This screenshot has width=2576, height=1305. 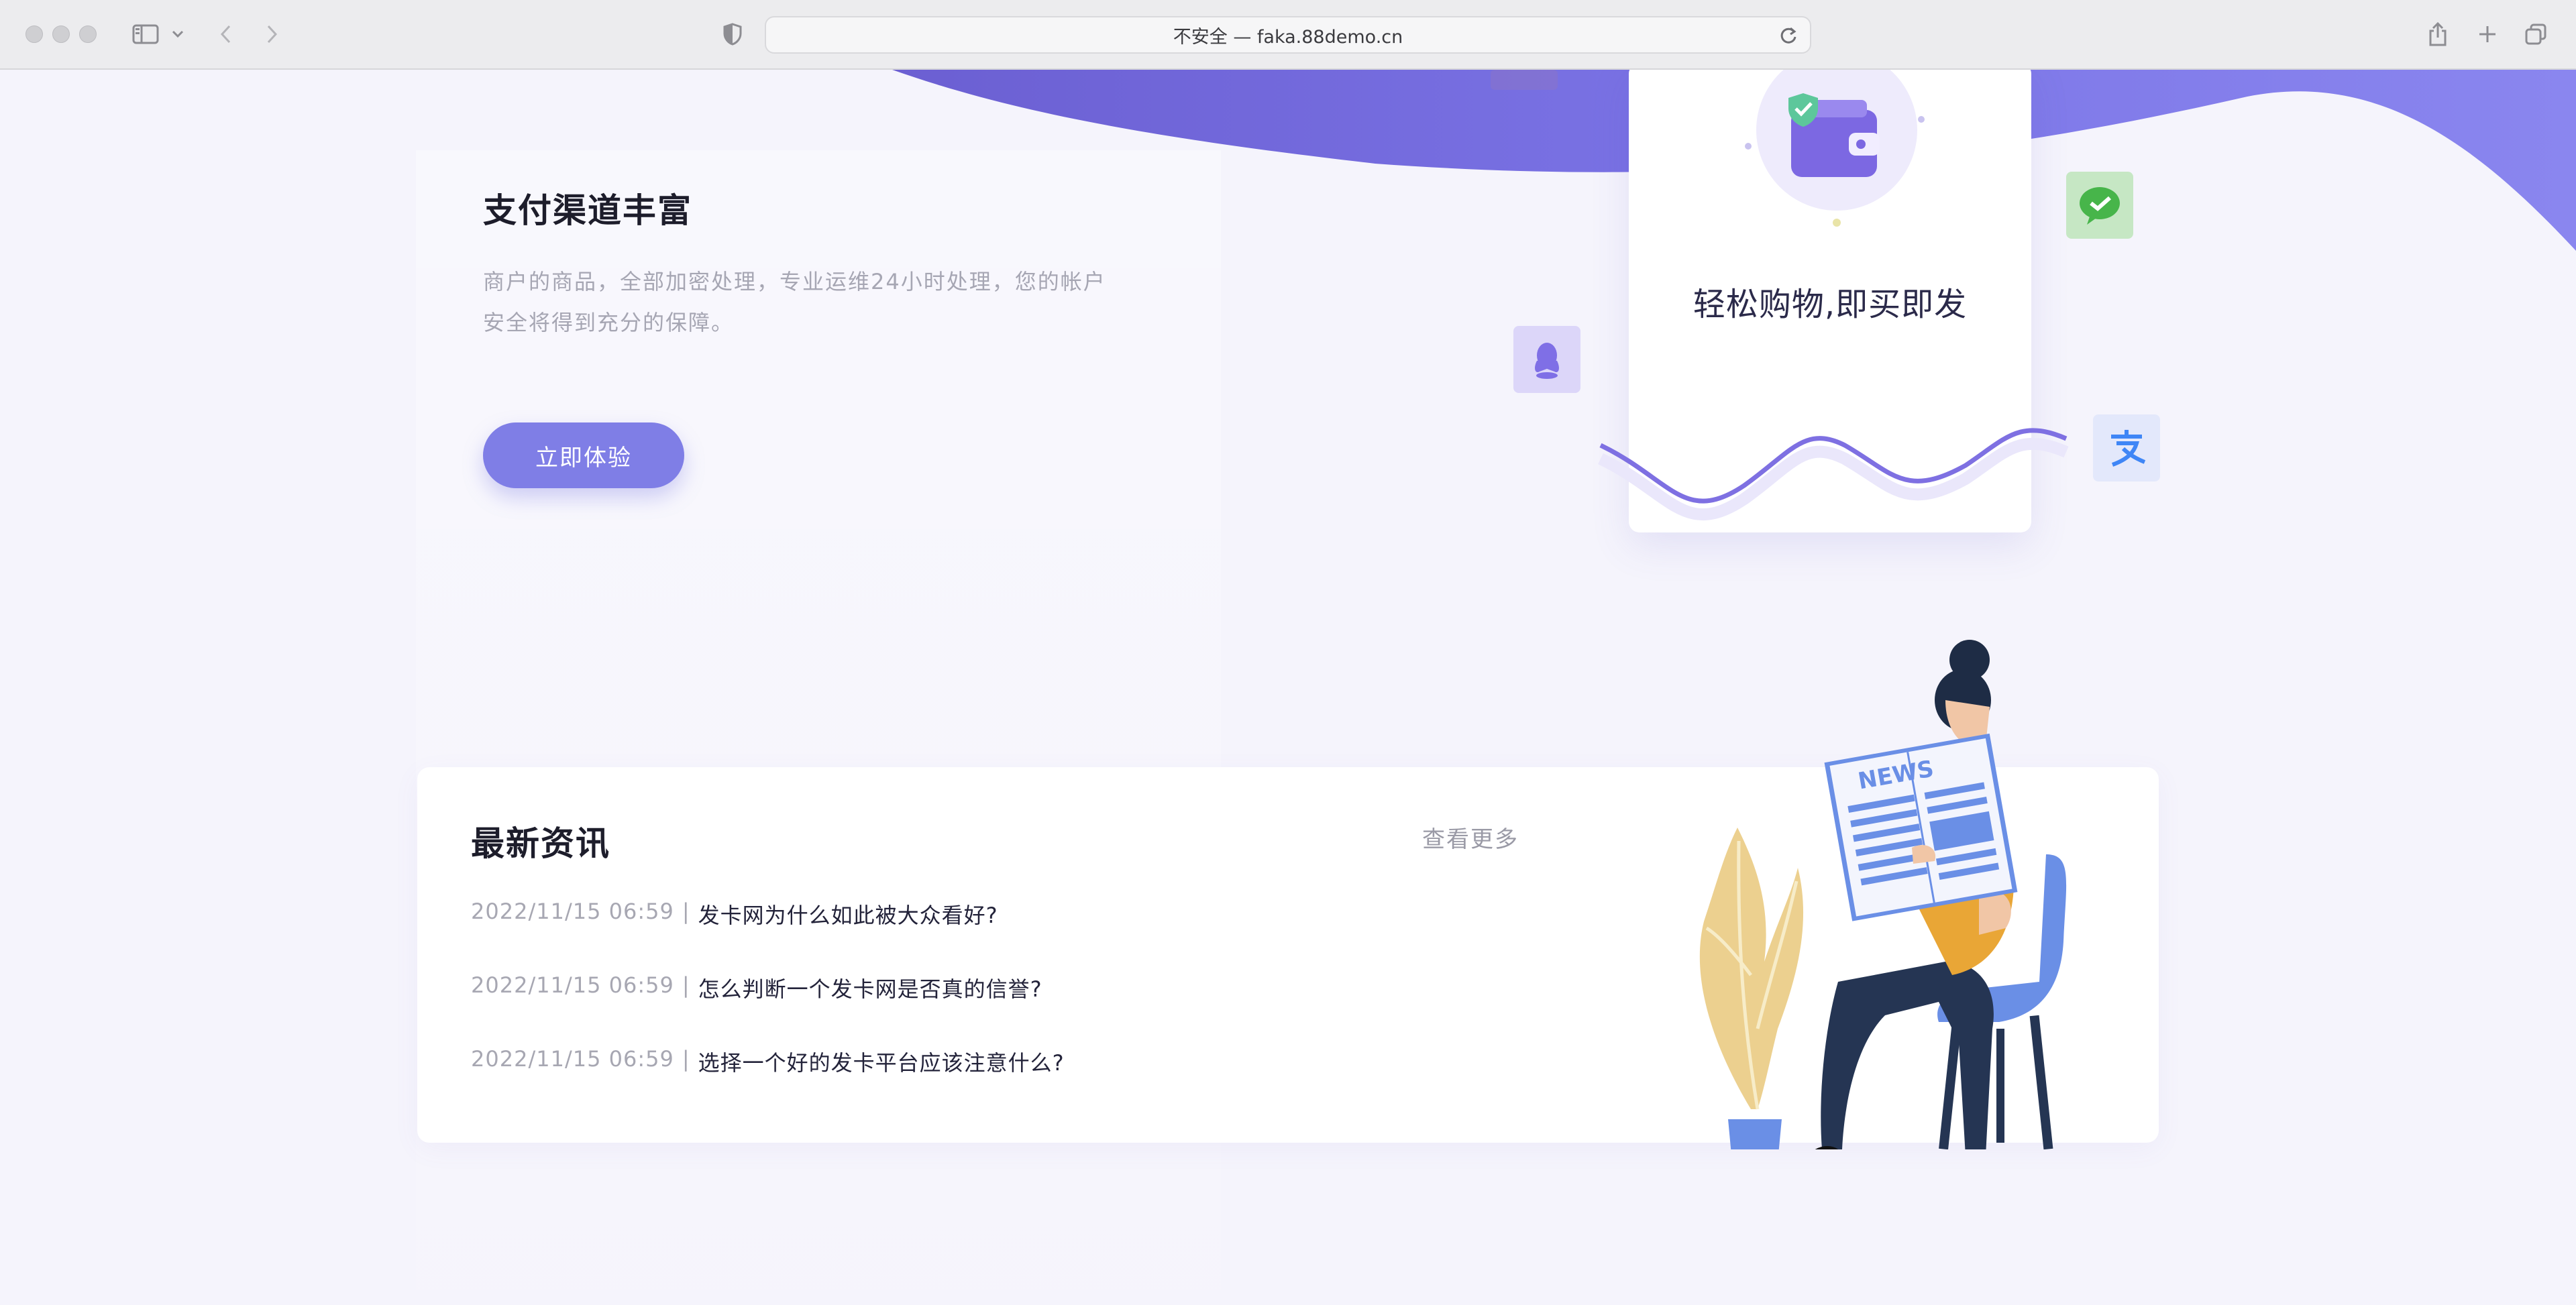 What do you see at coordinates (881, 1061) in the screenshot?
I see `news-title-link: 选择一个好的发卡平台应该注意什么?` at bounding box center [881, 1061].